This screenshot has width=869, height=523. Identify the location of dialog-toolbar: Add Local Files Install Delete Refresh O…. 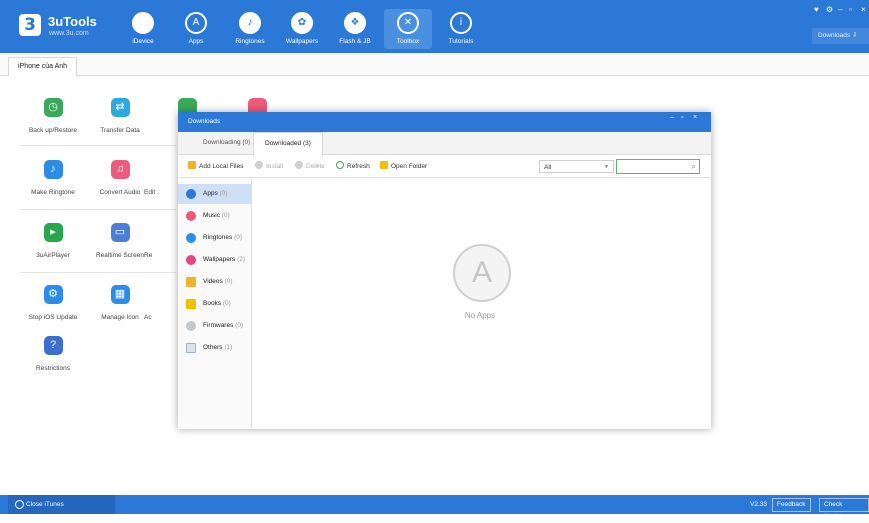
(444, 166).